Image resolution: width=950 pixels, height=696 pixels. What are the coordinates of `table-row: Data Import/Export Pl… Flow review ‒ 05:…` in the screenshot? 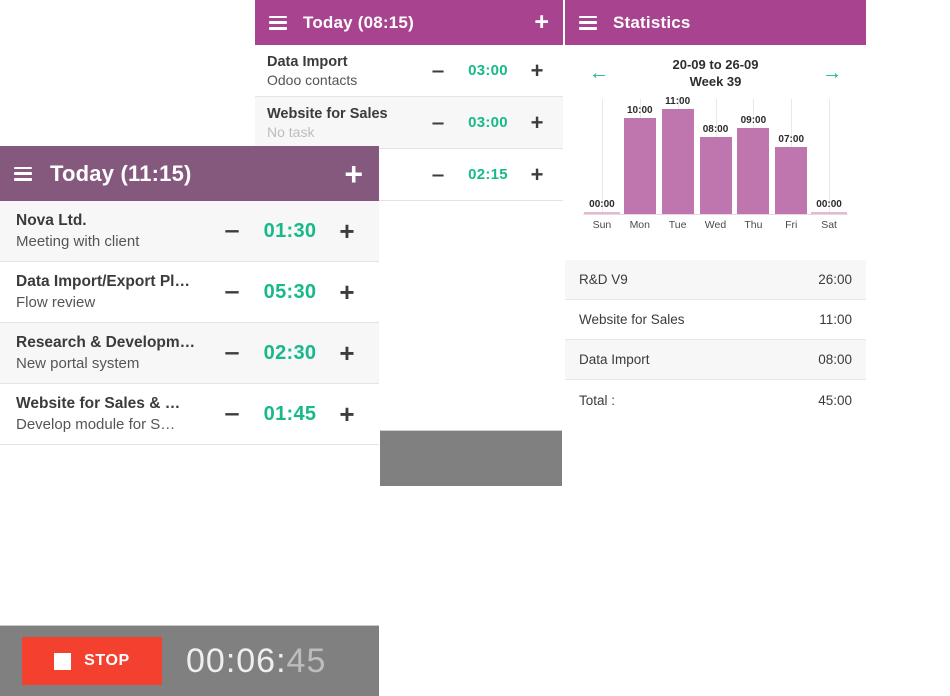 It's located at (189, 292).